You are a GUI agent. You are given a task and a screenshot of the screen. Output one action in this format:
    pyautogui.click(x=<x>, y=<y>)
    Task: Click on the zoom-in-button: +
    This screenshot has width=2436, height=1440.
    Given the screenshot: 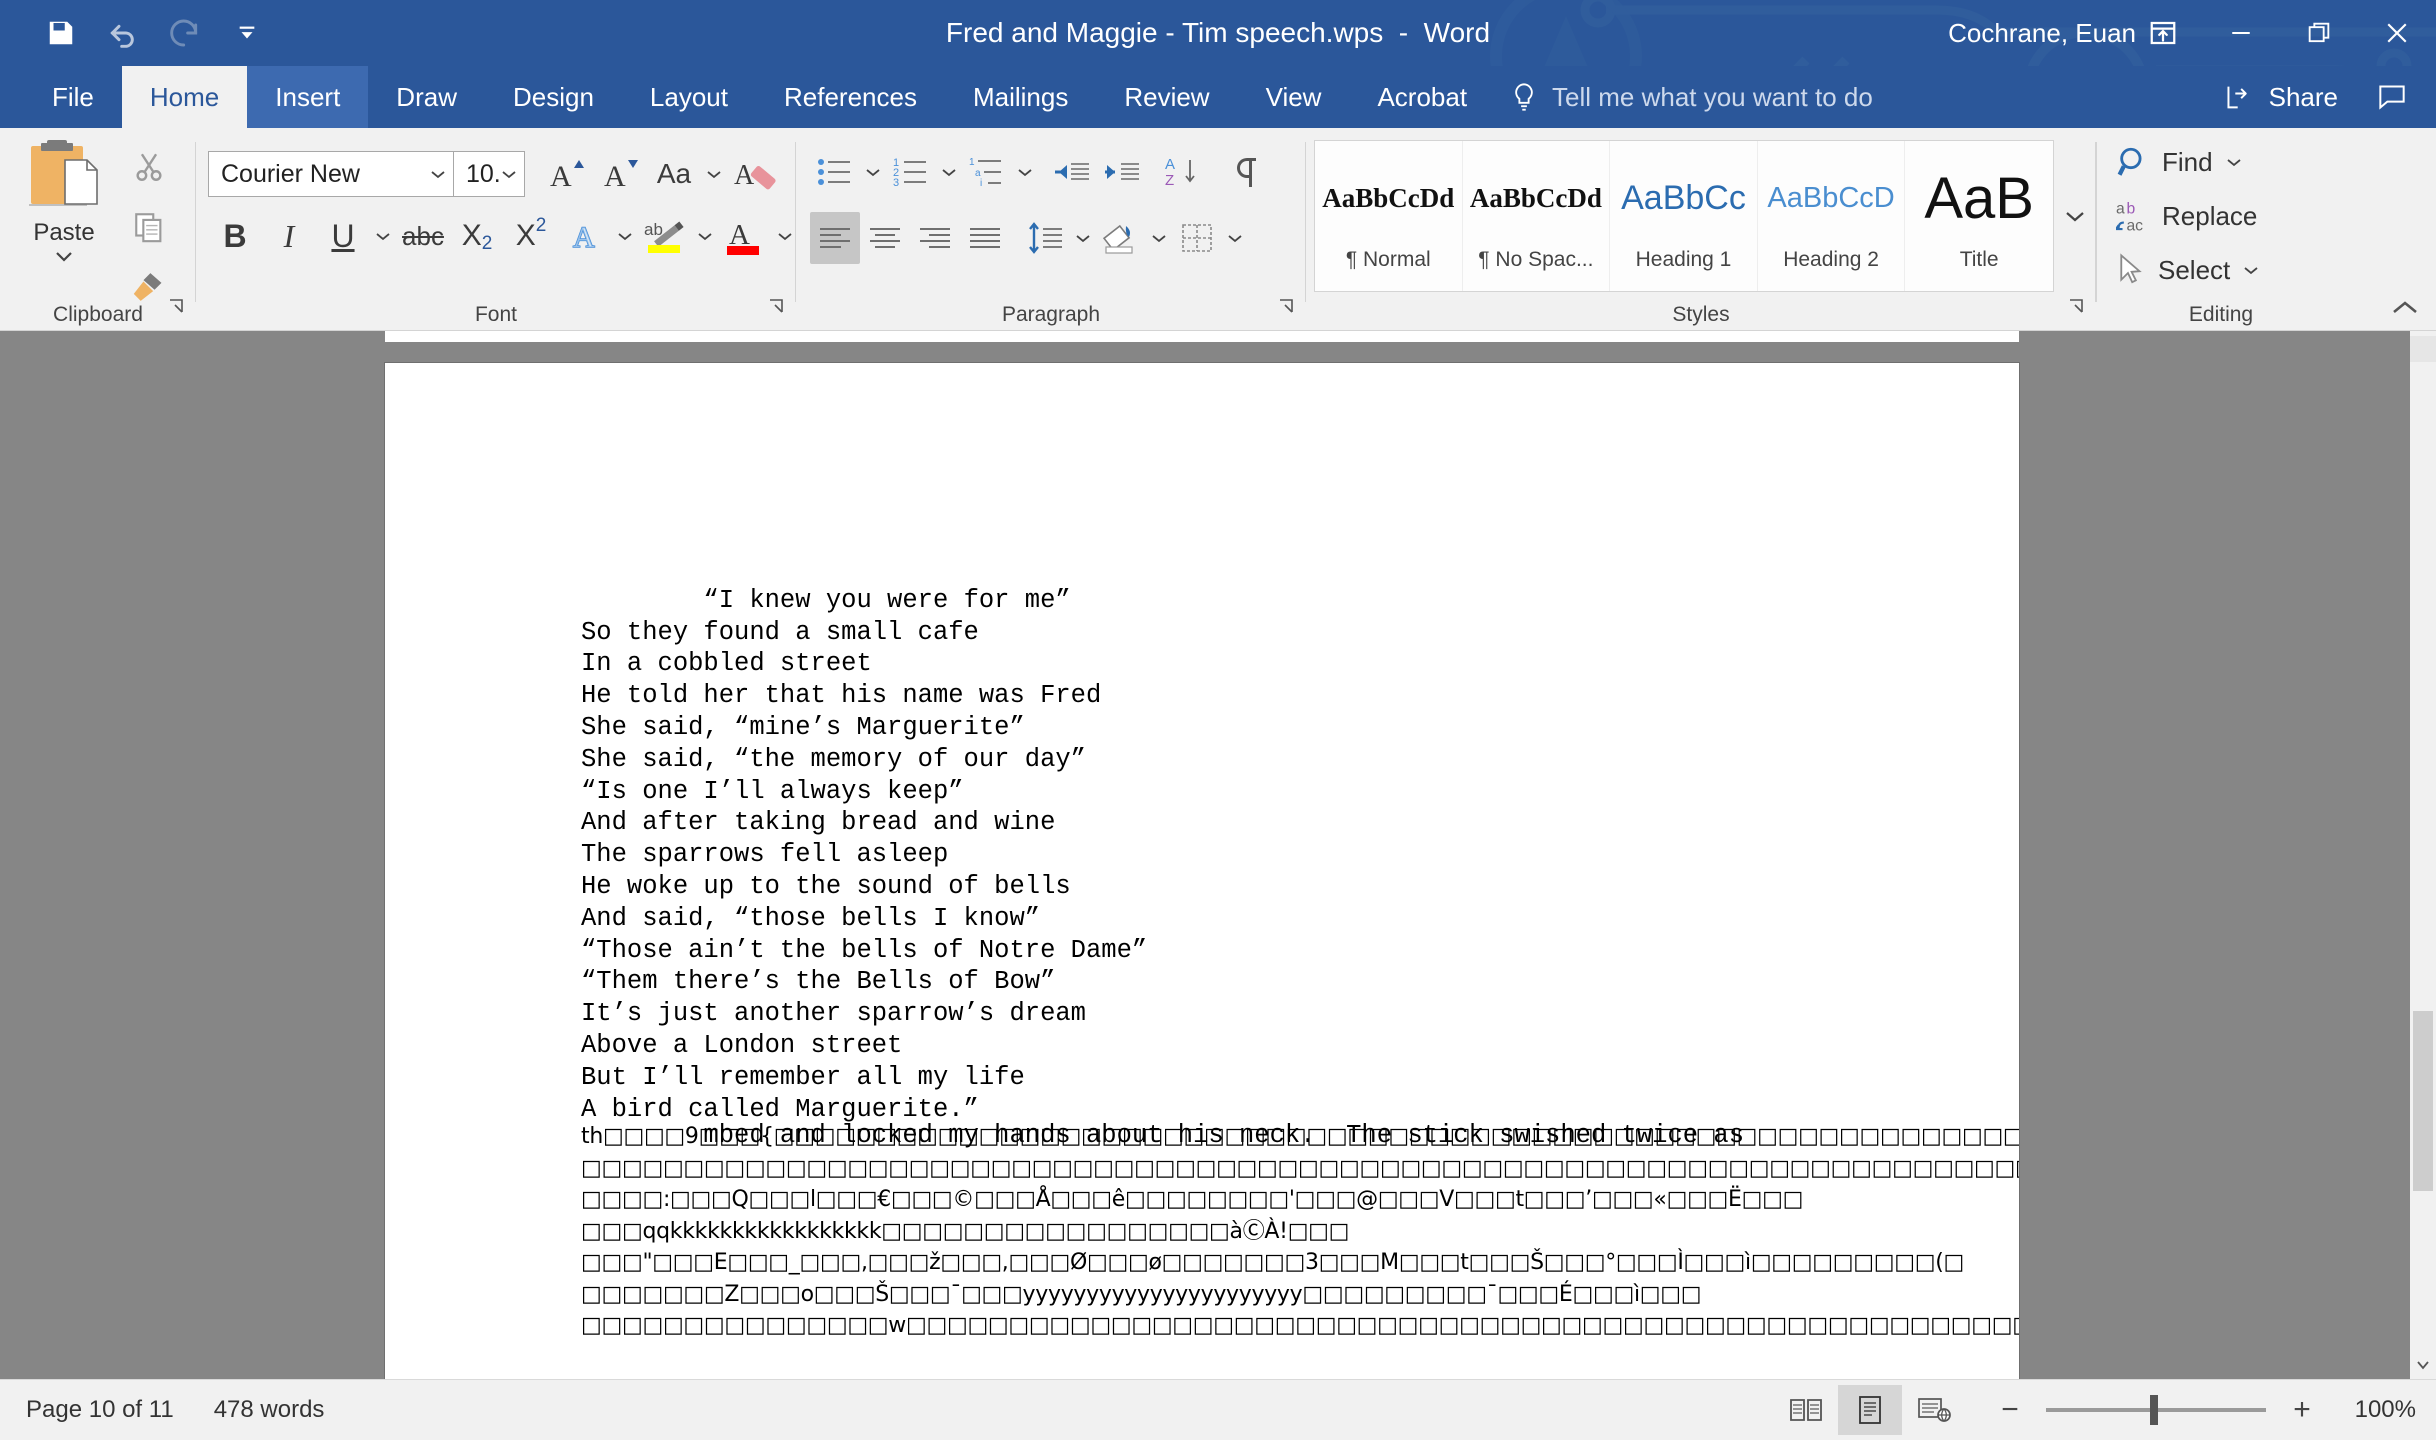 What is the action you would take?
    pyautogui.click(x=2302, y=1410)
    